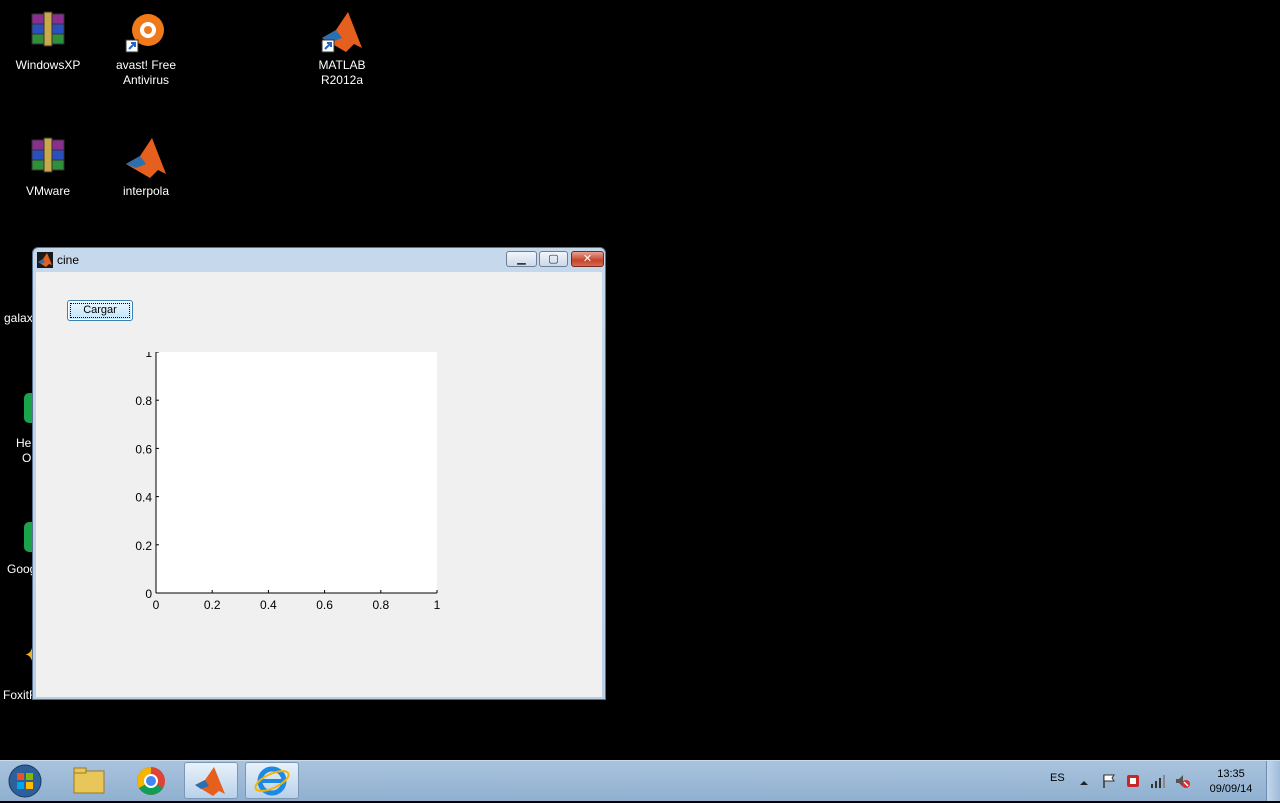 This screenshot has width=1280, height=803. What do you see at coordinates (146, 72) in the screenshot?
I see `desktop-icon-label: avast! Free Antivirus` at bounding box center [146, 72].